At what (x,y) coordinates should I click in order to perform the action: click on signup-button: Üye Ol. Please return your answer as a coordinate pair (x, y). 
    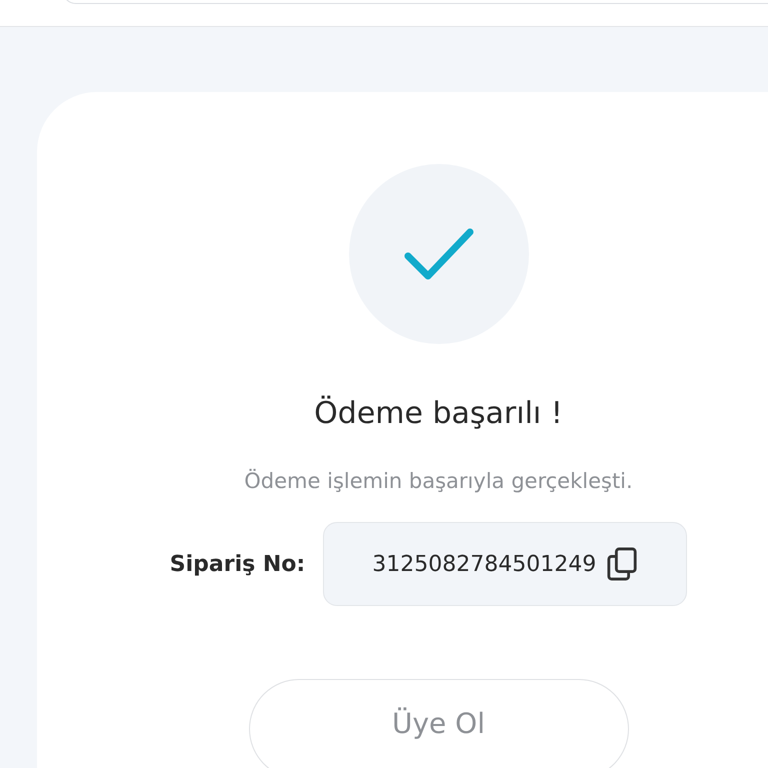
    Looking at the image, I should click on (438, 723).